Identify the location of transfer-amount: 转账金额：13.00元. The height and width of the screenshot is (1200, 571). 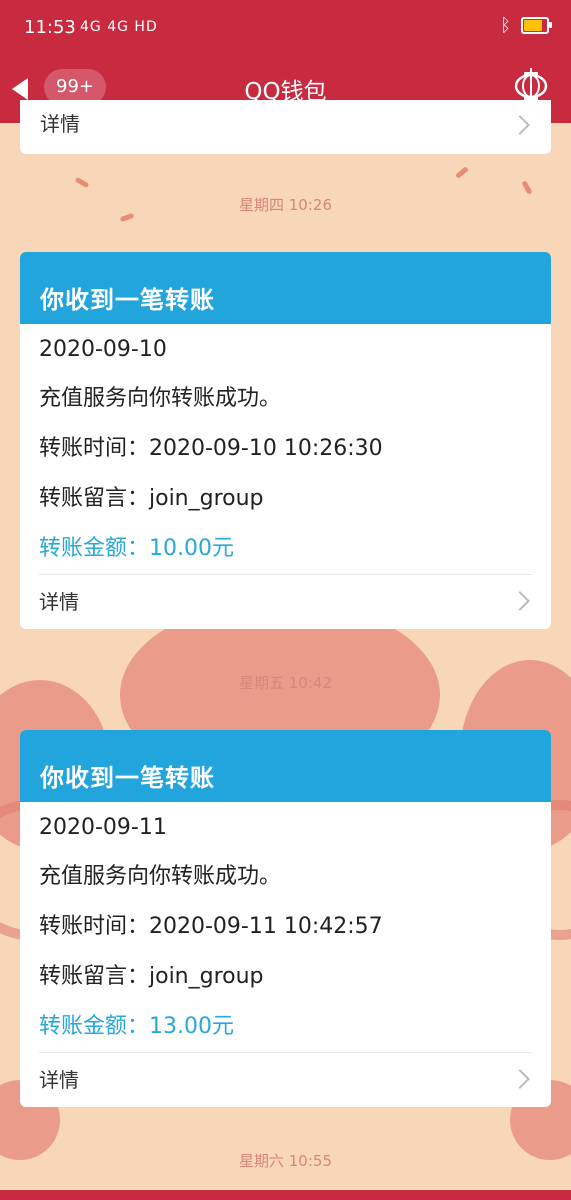
(136, 1026).